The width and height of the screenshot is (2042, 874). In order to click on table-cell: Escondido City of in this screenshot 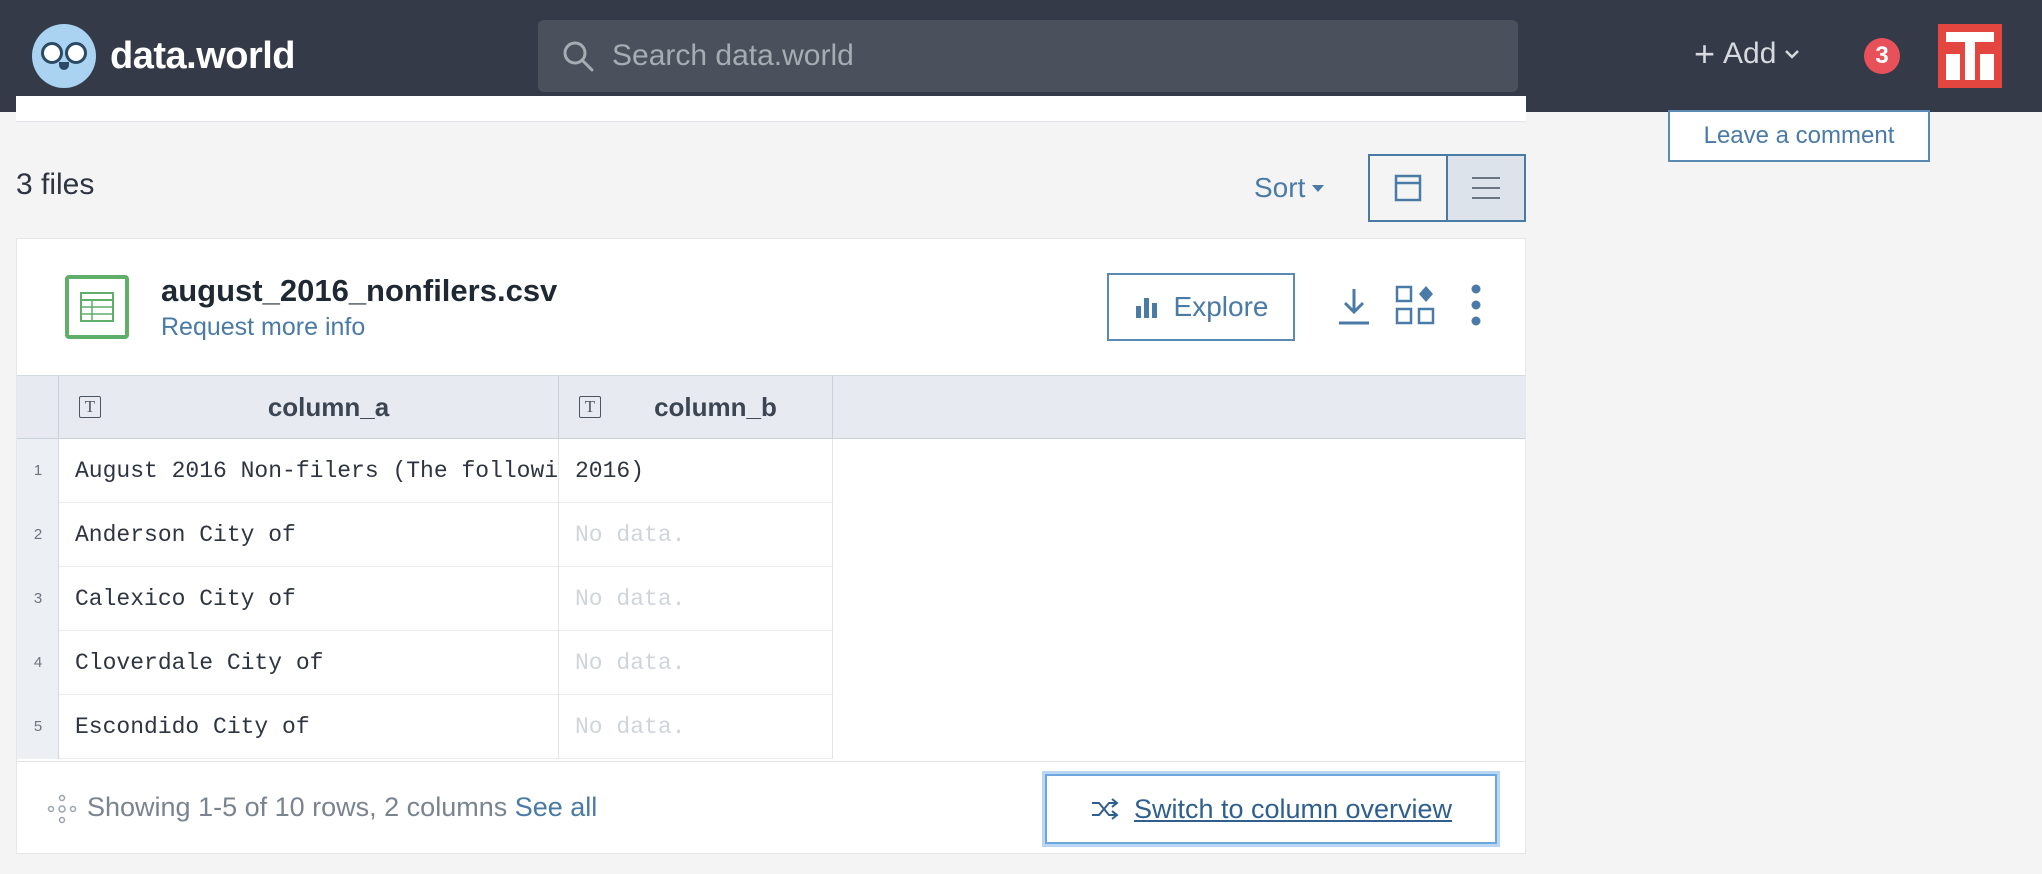, I will do `click(309, 727)`.